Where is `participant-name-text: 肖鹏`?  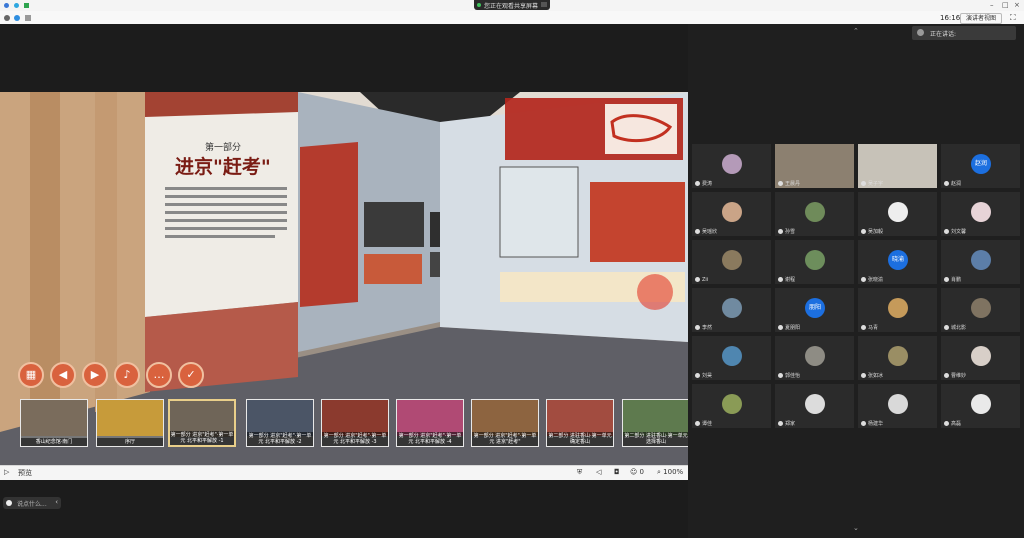
participant-name-text: 肖鹏 is located at coordinates (956, 280).